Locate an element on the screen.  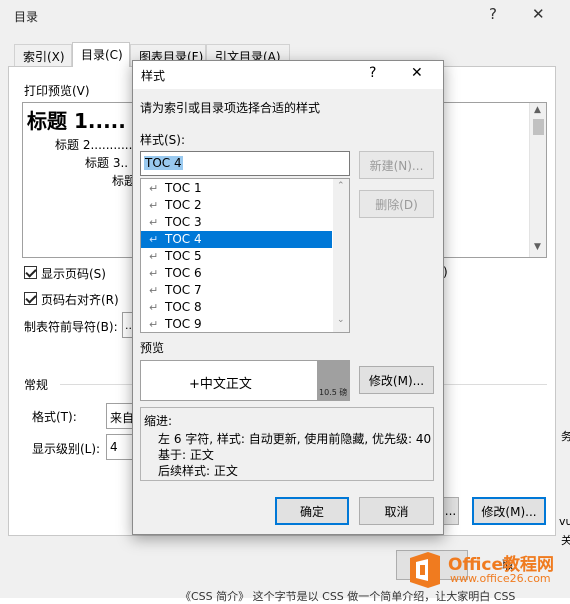
tab-index: 索引(X) is located at coordinates (43, 55).